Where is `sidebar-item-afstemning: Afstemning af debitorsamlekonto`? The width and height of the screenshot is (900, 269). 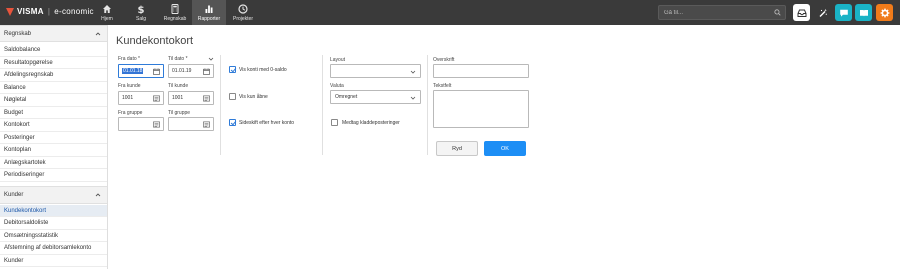 sidebar-item-afstemning: Afstemning af debitorsamlekonto is located at coordinates (53, 248).